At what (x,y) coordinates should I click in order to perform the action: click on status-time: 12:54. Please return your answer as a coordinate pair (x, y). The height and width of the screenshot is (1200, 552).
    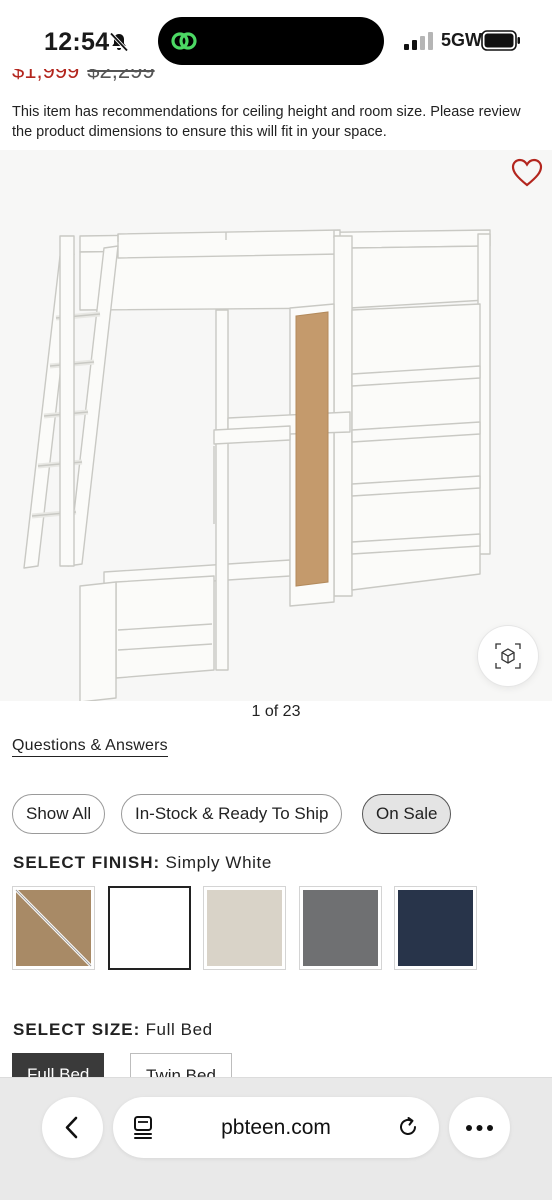
    Looking at the image, I should click on (77, 42).